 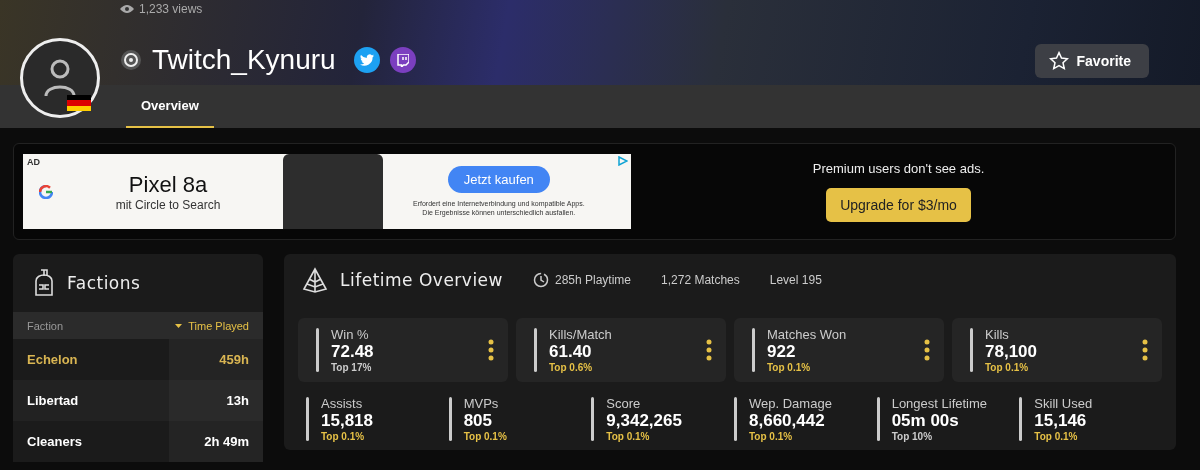 I want to click on stat-label: MVPs, so click(x=481, y=403).